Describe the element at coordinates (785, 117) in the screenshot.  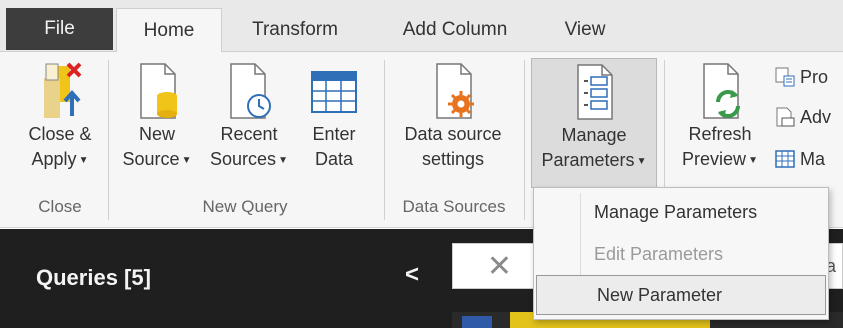
I see `advanced-editor-icon` at that location.